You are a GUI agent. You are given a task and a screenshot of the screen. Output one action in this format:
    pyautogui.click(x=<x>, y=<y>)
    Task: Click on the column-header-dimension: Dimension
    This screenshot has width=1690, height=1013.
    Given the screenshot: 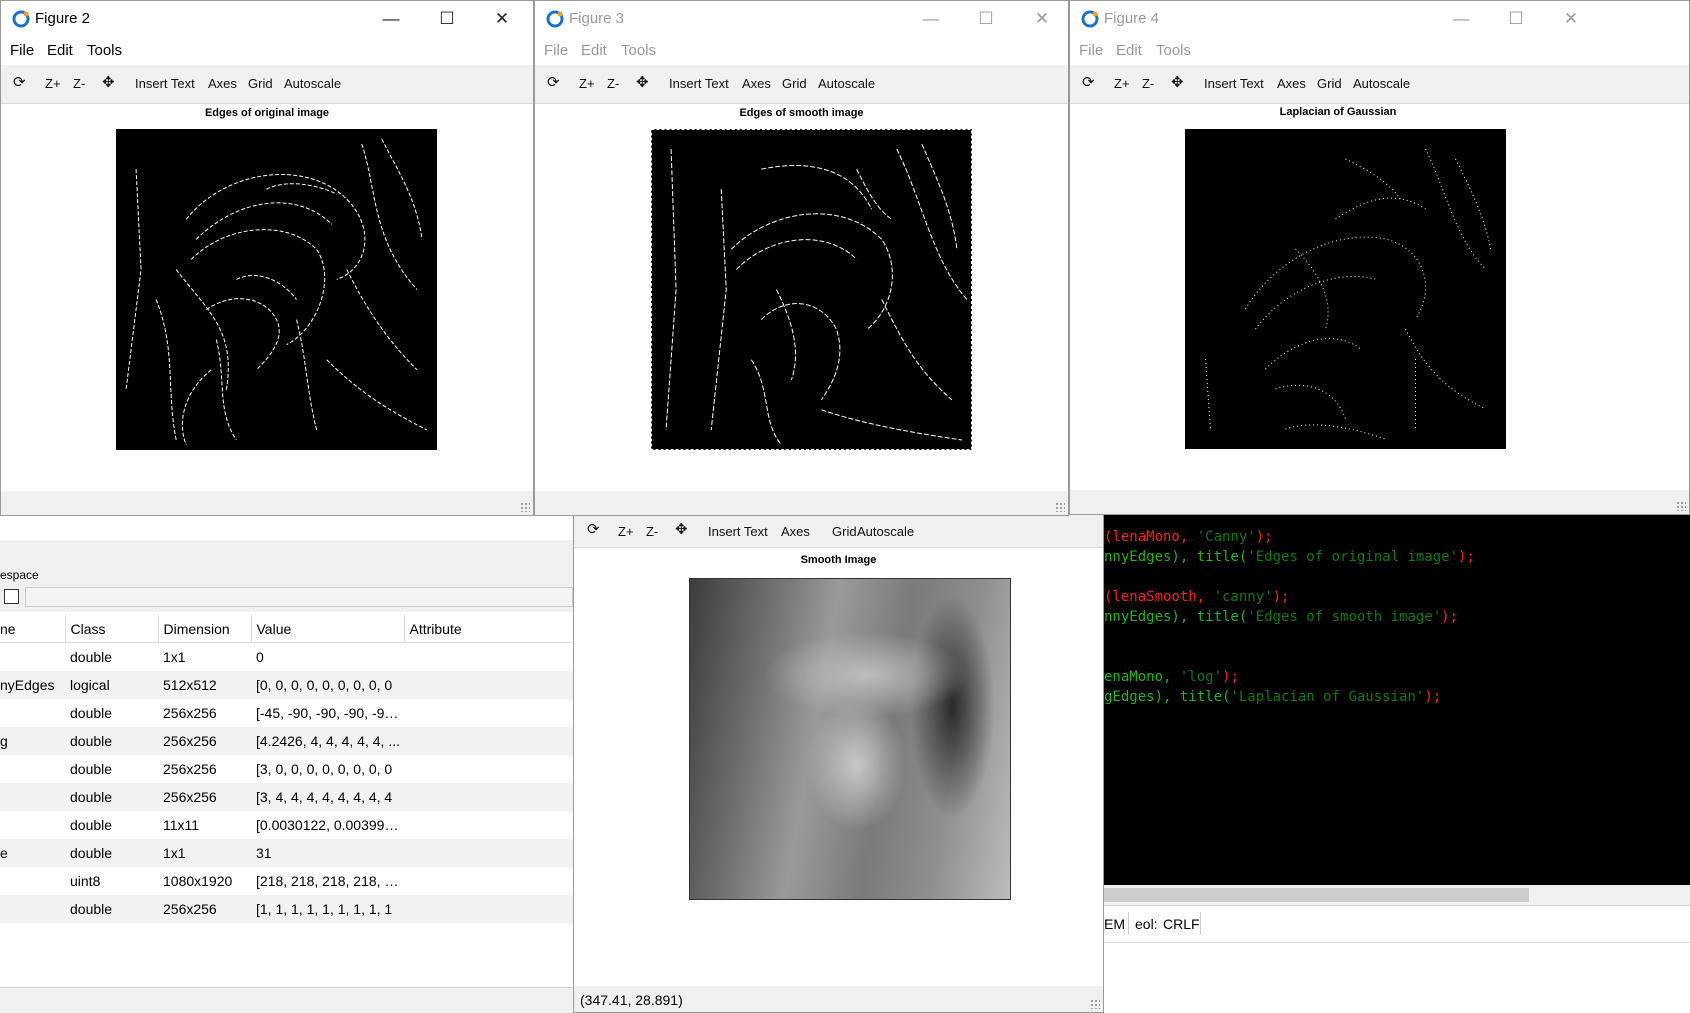 What is the action you would take?
    pyautogui.click(x=205, y=629)
    